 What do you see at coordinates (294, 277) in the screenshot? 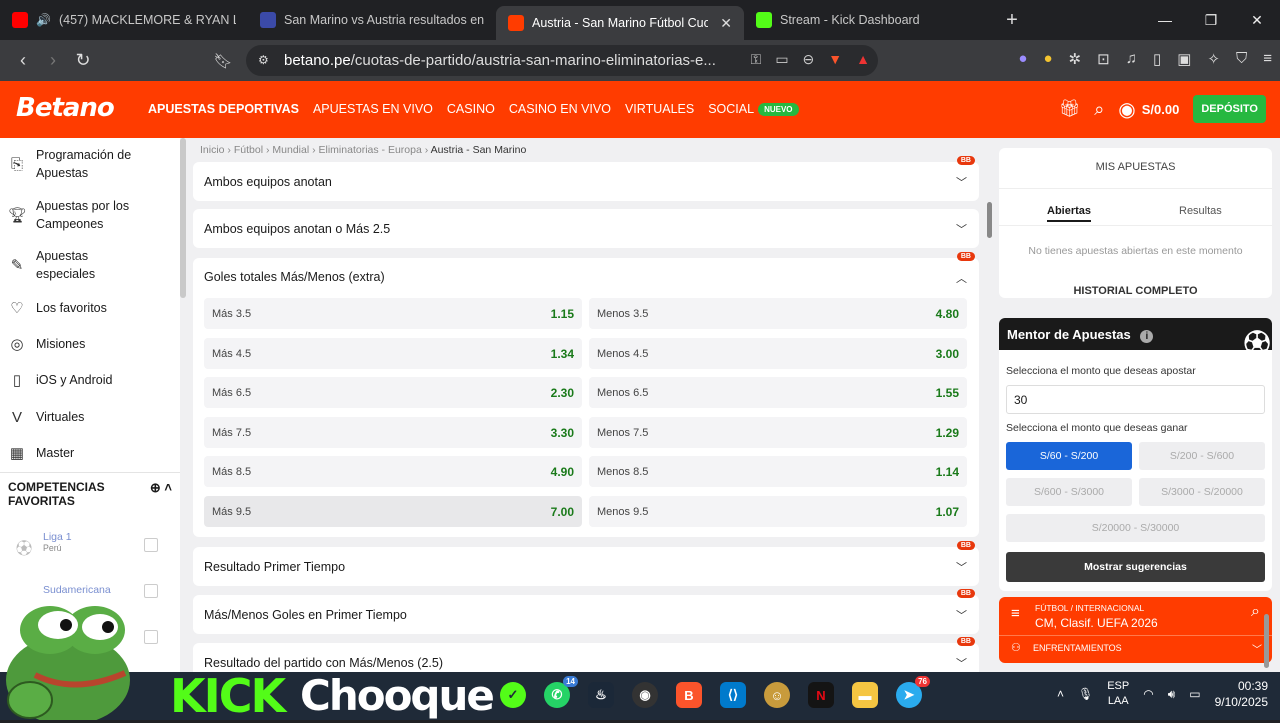
I see `market-title: Goles totales Más/Menos (extra)` at bounding box center [294, 277].